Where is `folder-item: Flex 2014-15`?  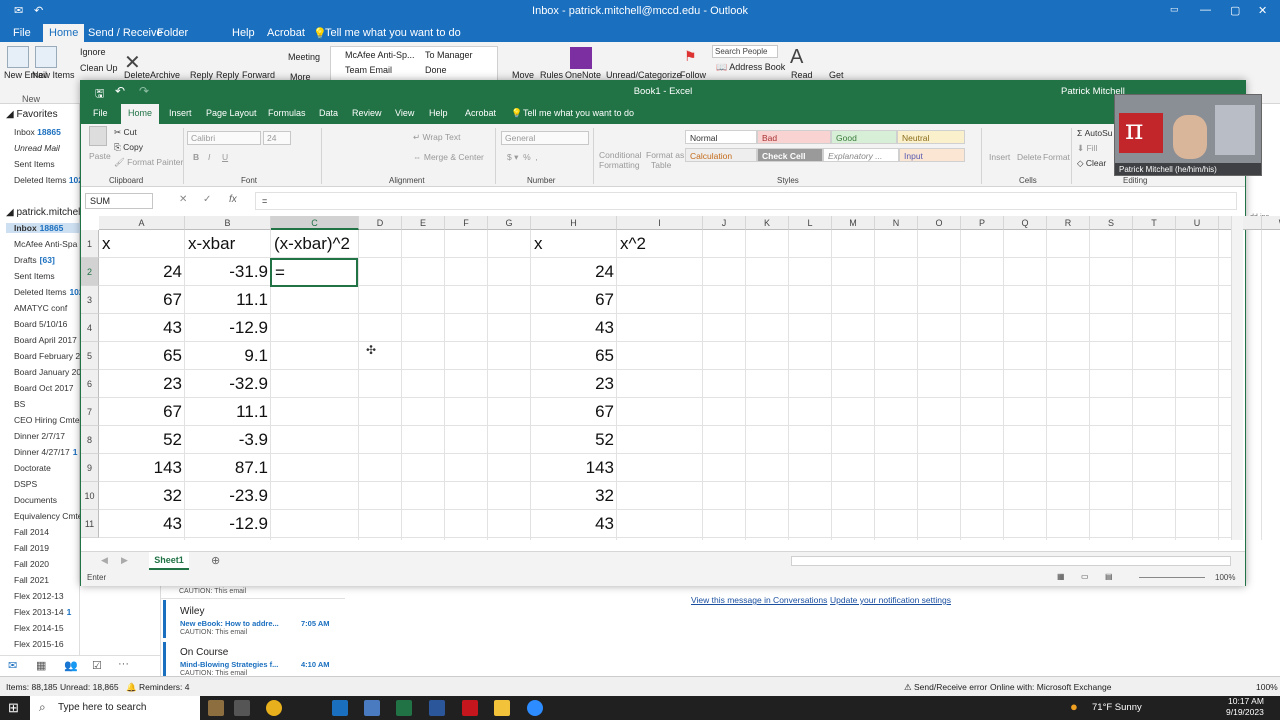
folder-item: Flex 2014-15 is located at coordinates (40, 628).